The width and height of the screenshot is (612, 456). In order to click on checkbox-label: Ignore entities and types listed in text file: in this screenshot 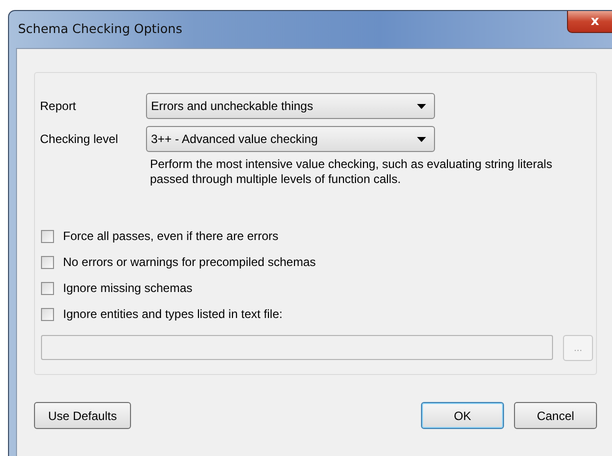, I will do `click(172, 314)`.